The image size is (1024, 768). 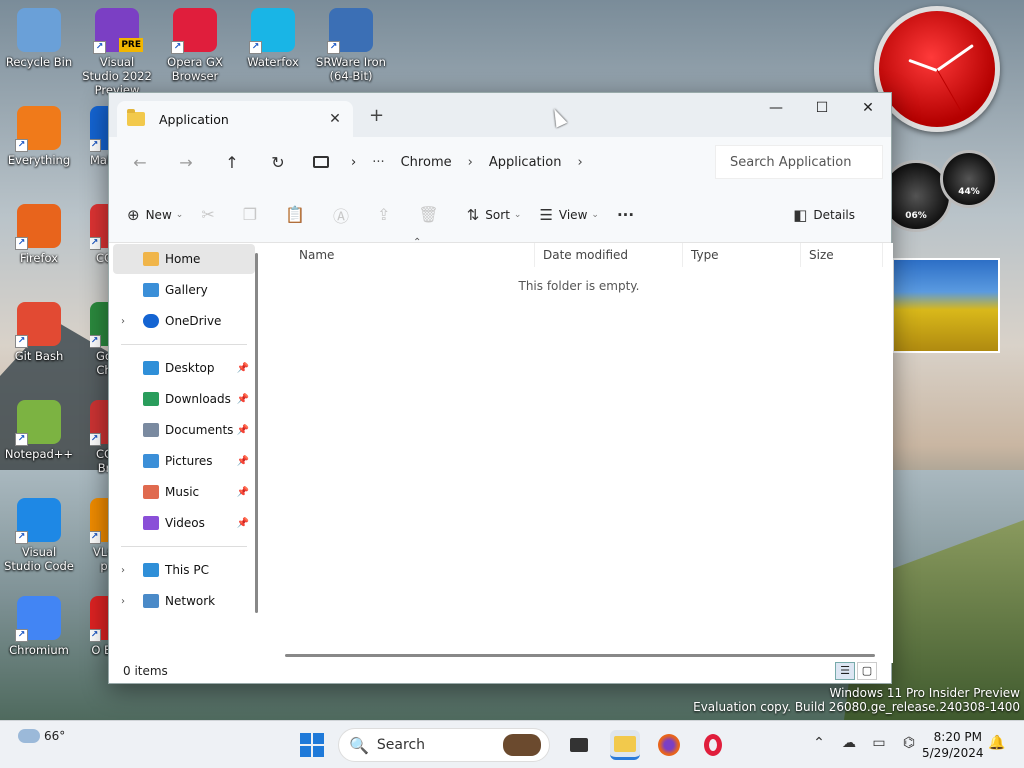 I want to click on memory-meter-gadget: 44%, so click(x=969, y=179).